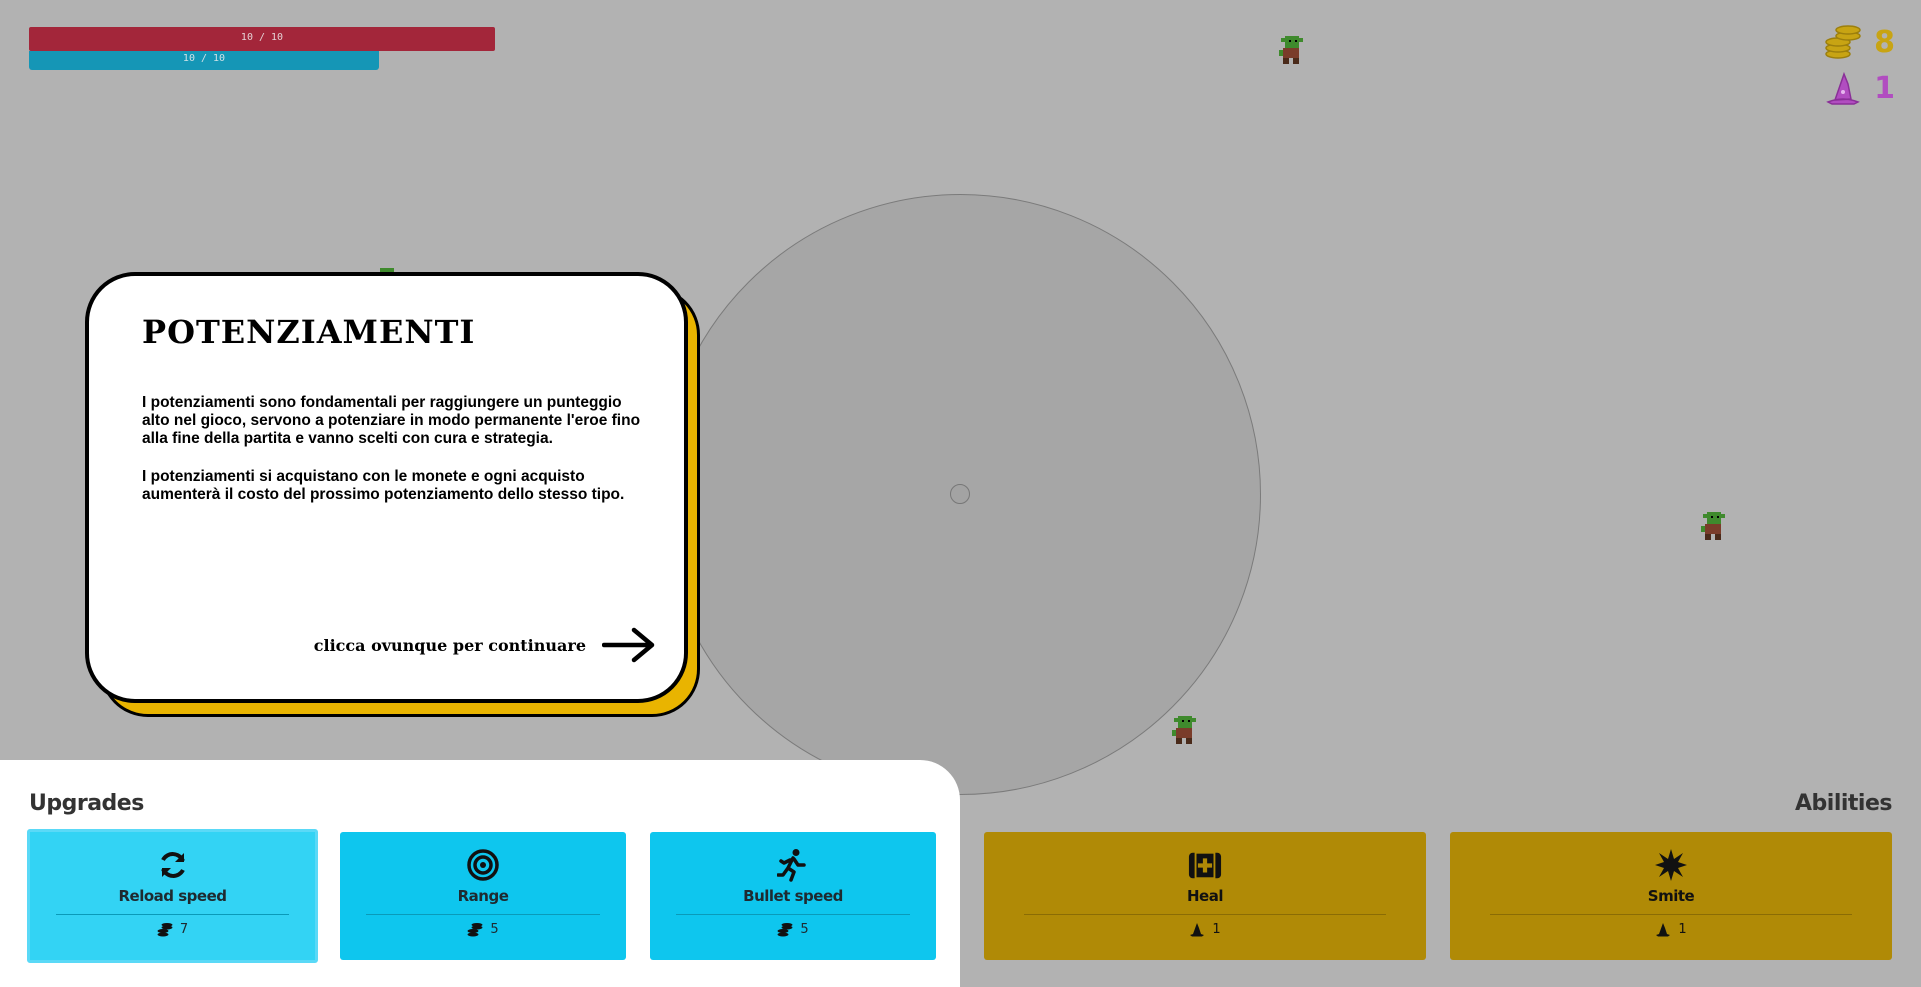  Describe the element at coordinates (960, 494) in the screenshot. I see `hero` at that location.